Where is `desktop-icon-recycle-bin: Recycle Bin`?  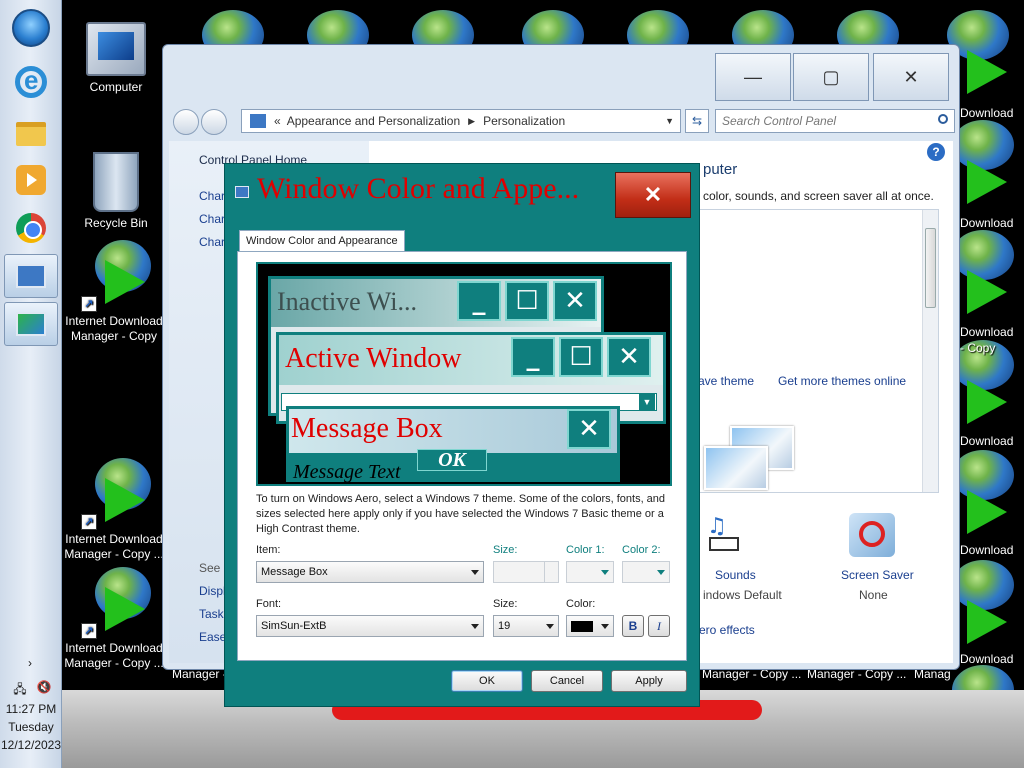
desktop-icon-recycle-bin: Recycle Bin is located at coordinates (116, 191).